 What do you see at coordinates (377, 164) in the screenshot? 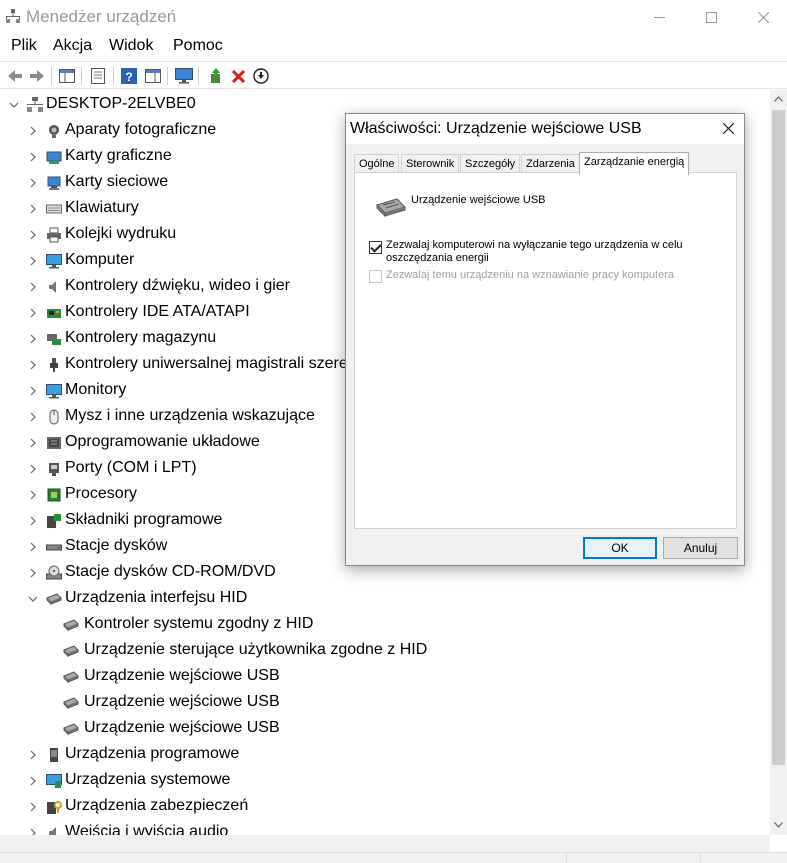
I see `tab-general: Ogólne` at bounding box center [377, 164].